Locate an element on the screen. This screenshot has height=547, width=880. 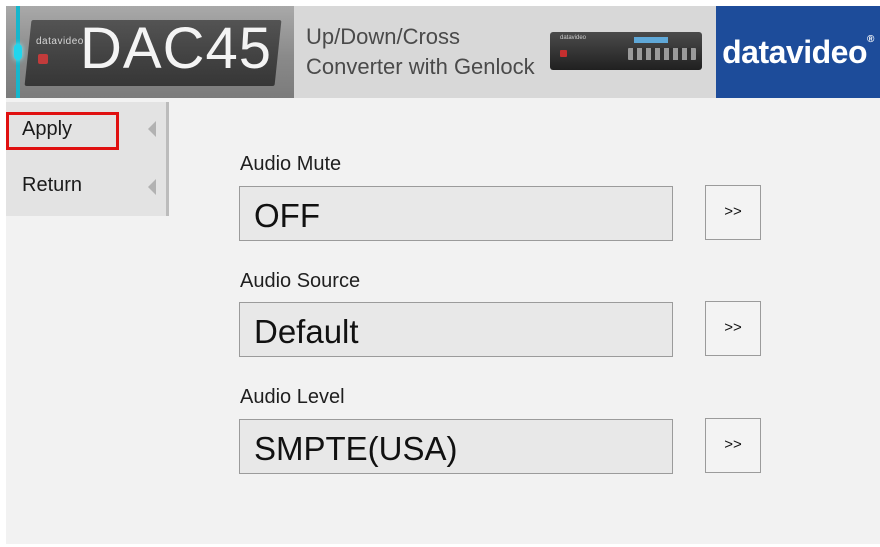
product-banner: datavideo DAC45 is located at coordinates (150, 52).